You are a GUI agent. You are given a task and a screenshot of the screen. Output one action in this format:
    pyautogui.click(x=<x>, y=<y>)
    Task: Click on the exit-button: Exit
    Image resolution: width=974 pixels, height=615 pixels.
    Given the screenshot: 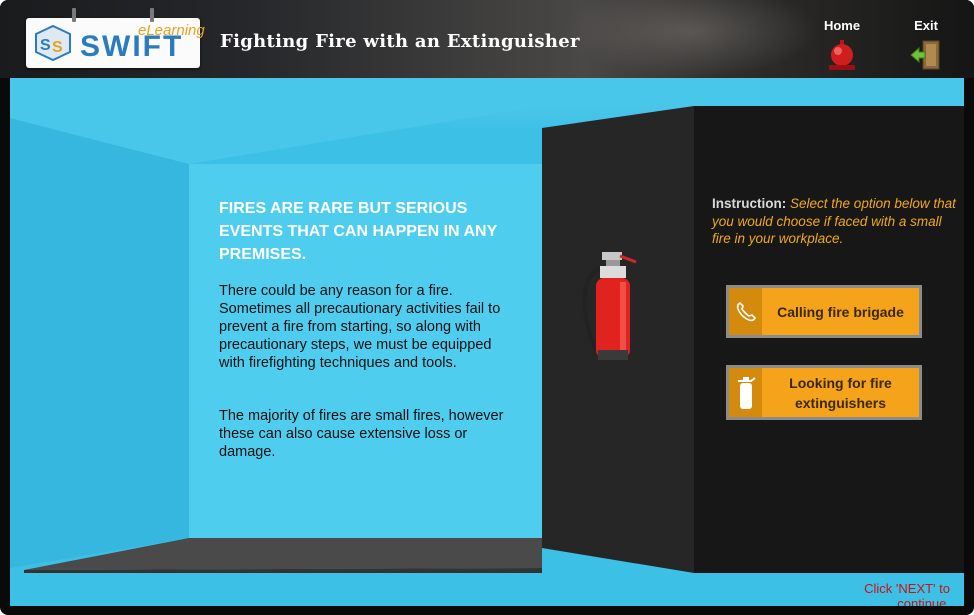 What is the action you would take?
    pyautogui.click(x=926, y=45)
    